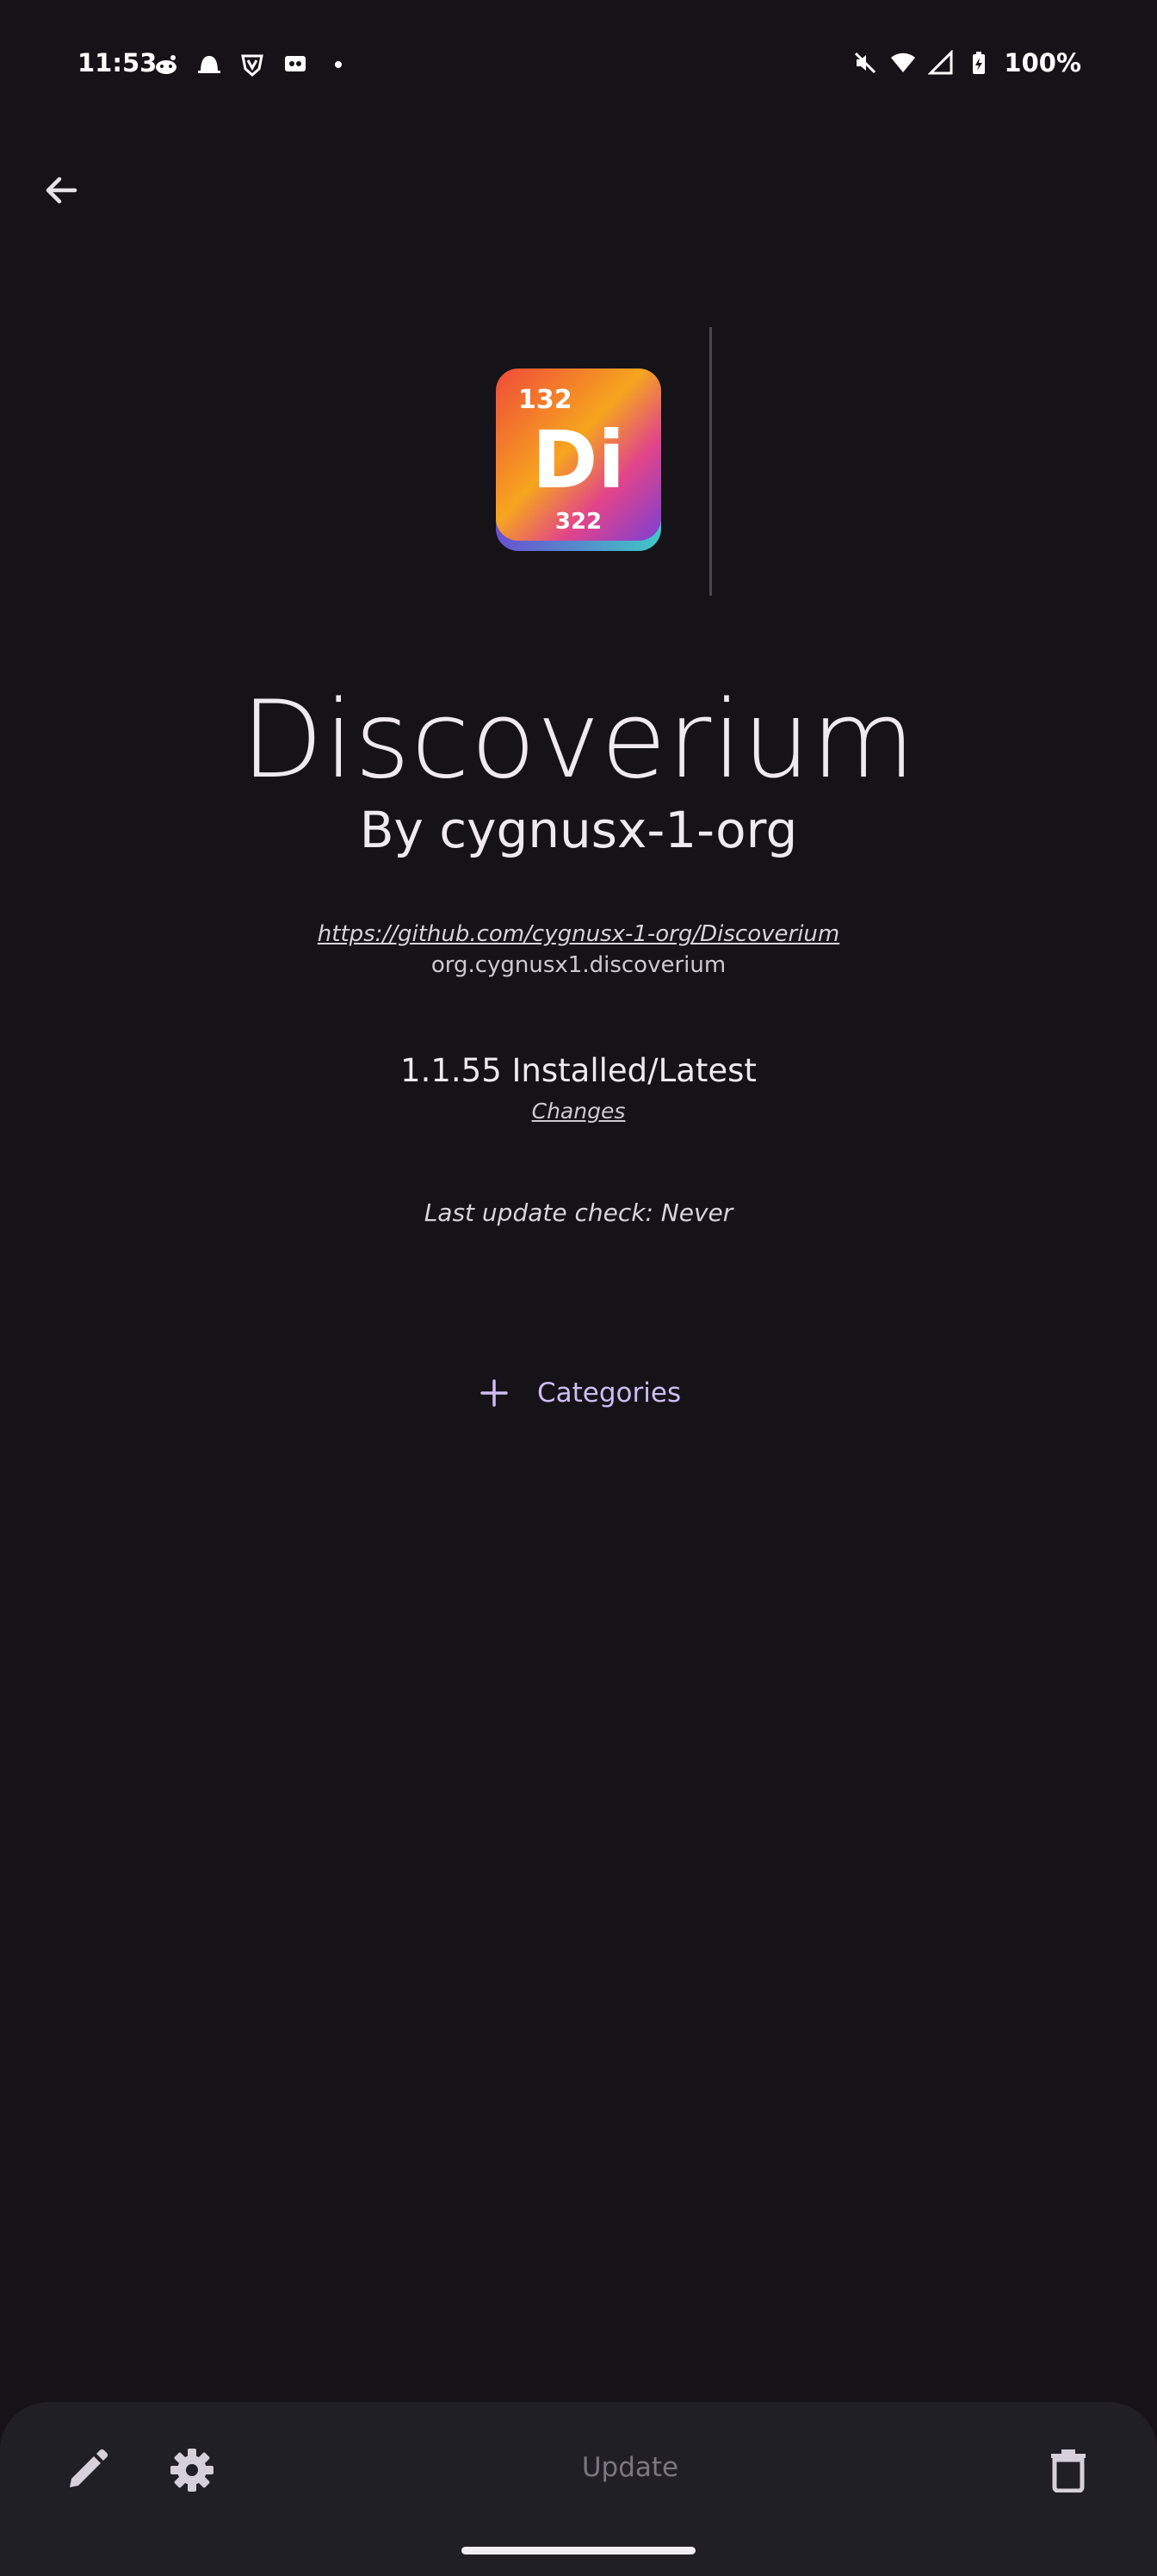 The height and width of the screenshot is (2576, 1157). What do you see at coordinates (904, 63) in the screenshot?
I see `wifi-icon` at bounding box center [904, 63].